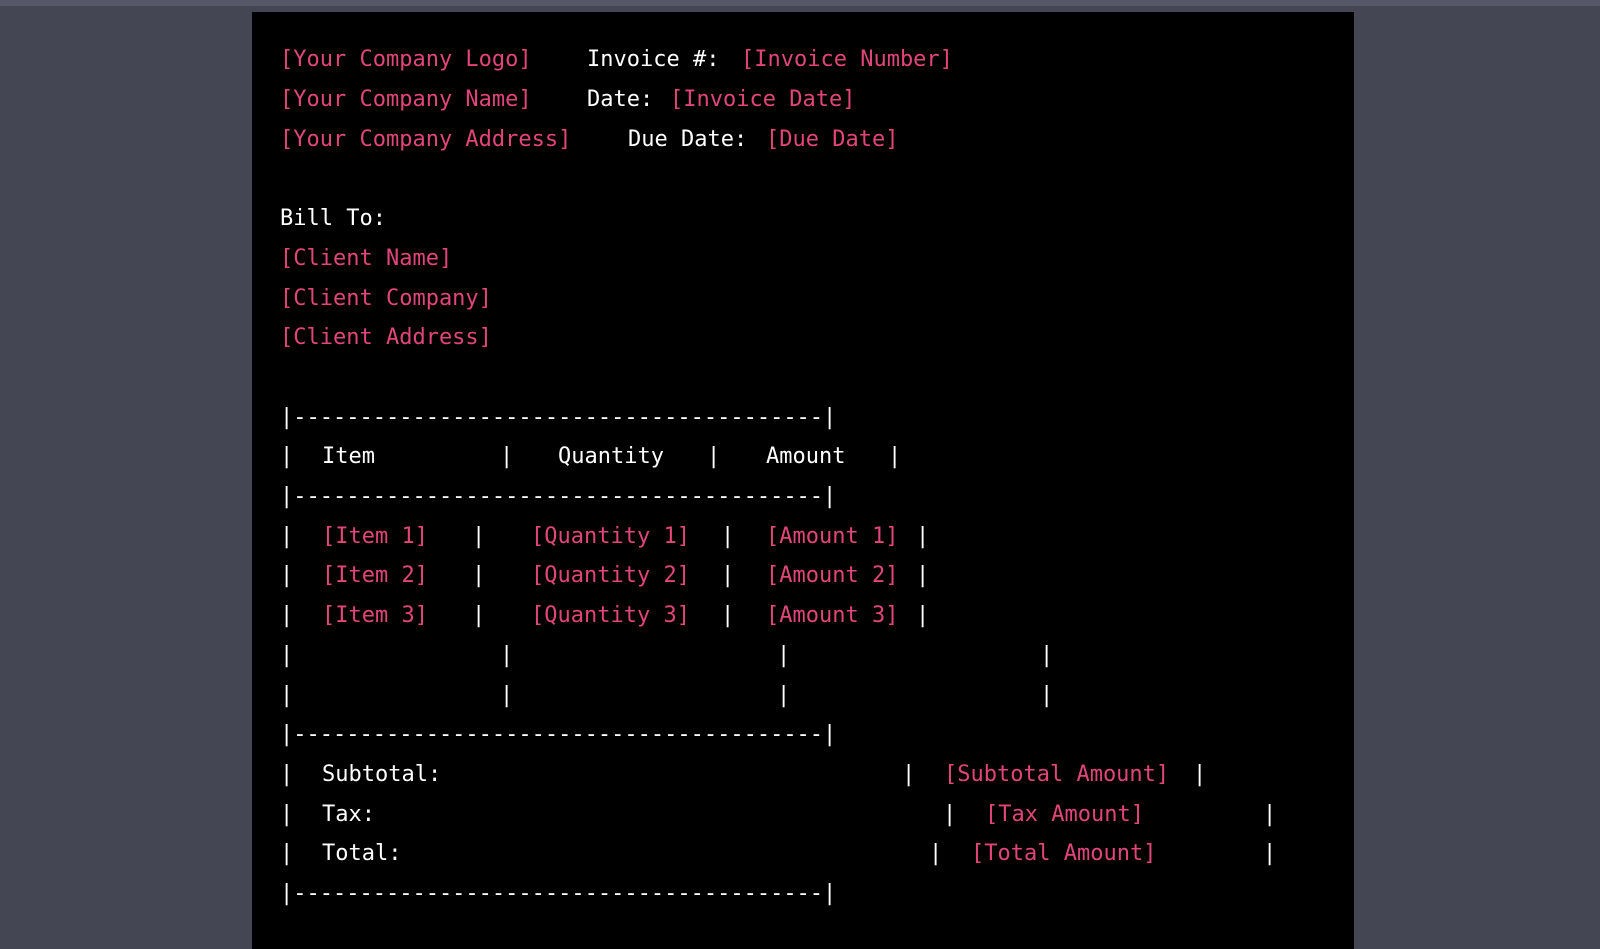  What do you see at coordinates (375, 615) in the screenshot?
I see `item-3-placeholder: [Item 3]` at bounding box center [375, 615].